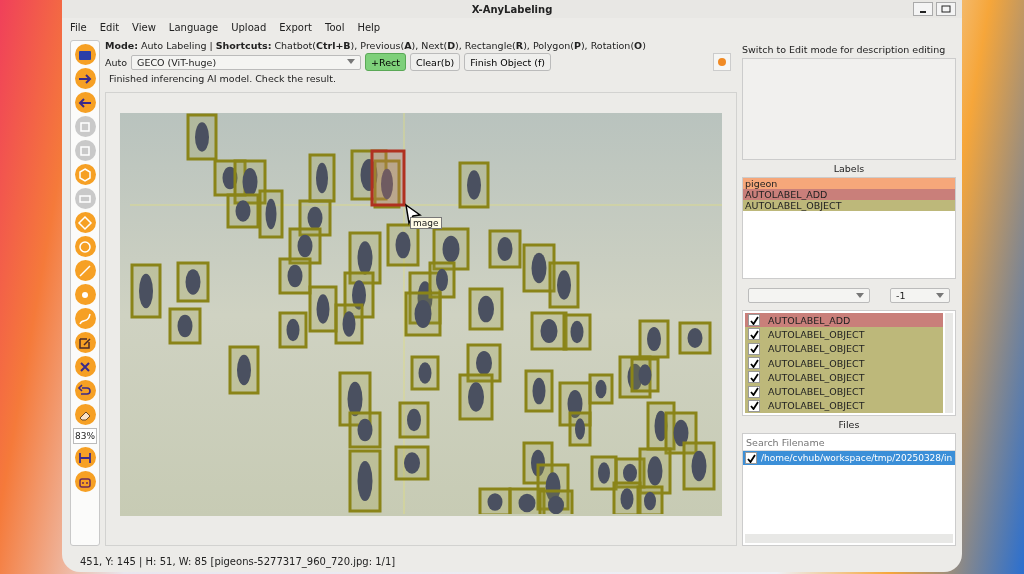 This screenshot has height=574, width=1024. What do you see at coordinates (849, 205) in the screenshot?
I see `label-item: AUTOLABEL_OBJECT` at bounding box center [849, 205].